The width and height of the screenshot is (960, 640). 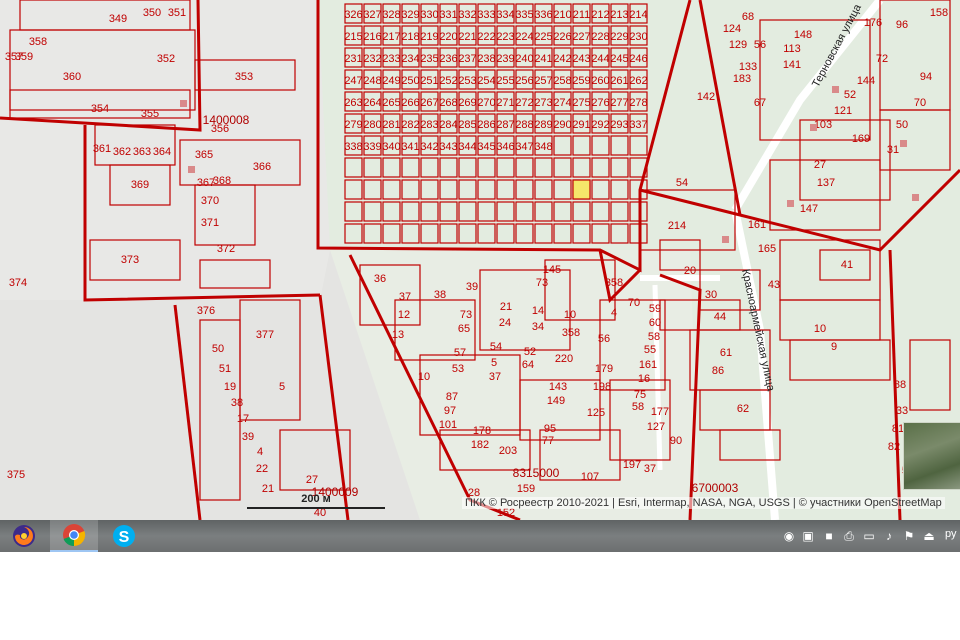 What do you see at coordinates (909, 536) in the screenshot?
I see `tray-flag-icon: ⚑` at bounding box center [909, 536].